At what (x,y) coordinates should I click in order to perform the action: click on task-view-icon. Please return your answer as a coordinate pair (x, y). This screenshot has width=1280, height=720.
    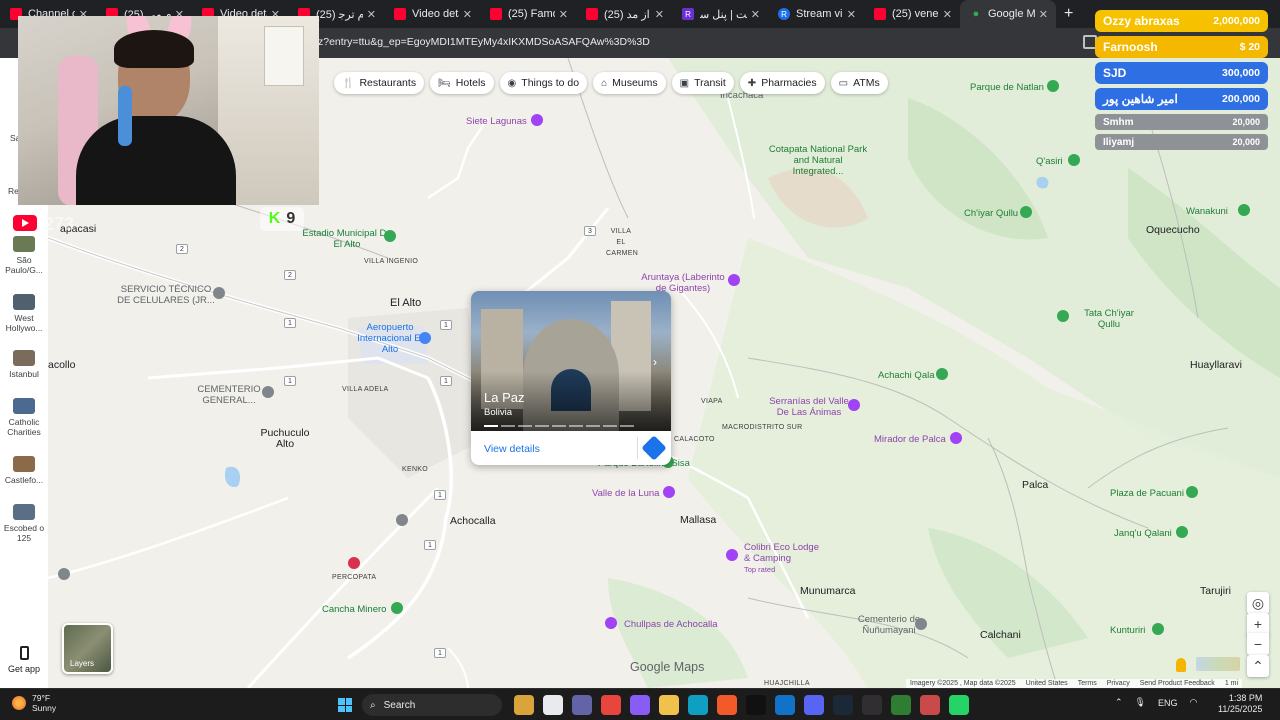
    Looking at the image, I should click on (553, 705).